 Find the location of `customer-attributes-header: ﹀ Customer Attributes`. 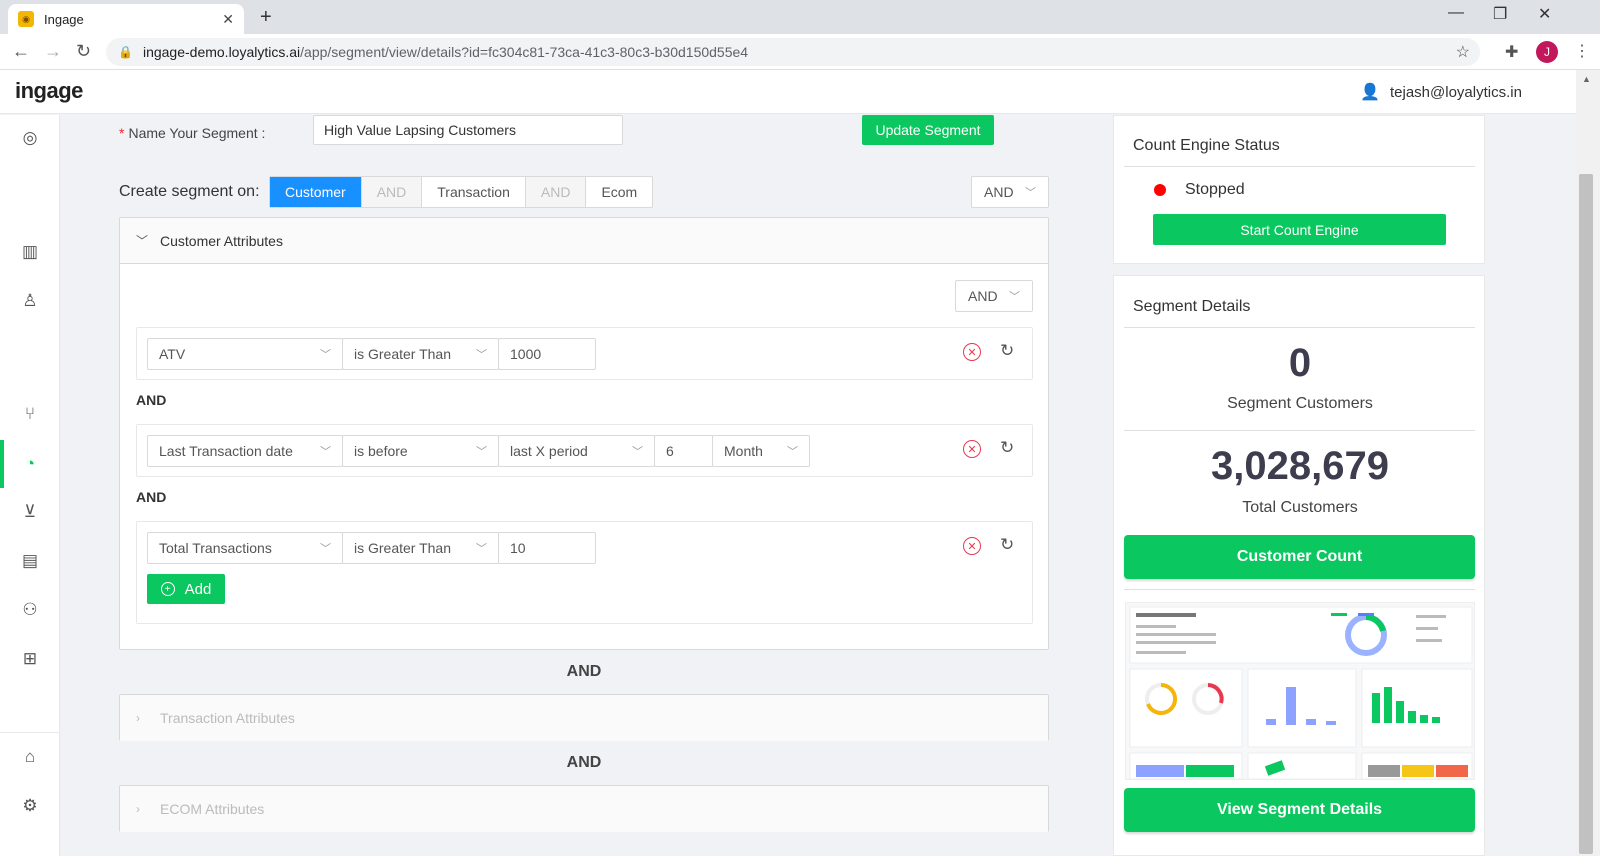

customer-attributes-header: ﹀ Customer Attributes is located at coordinates (584, 241).